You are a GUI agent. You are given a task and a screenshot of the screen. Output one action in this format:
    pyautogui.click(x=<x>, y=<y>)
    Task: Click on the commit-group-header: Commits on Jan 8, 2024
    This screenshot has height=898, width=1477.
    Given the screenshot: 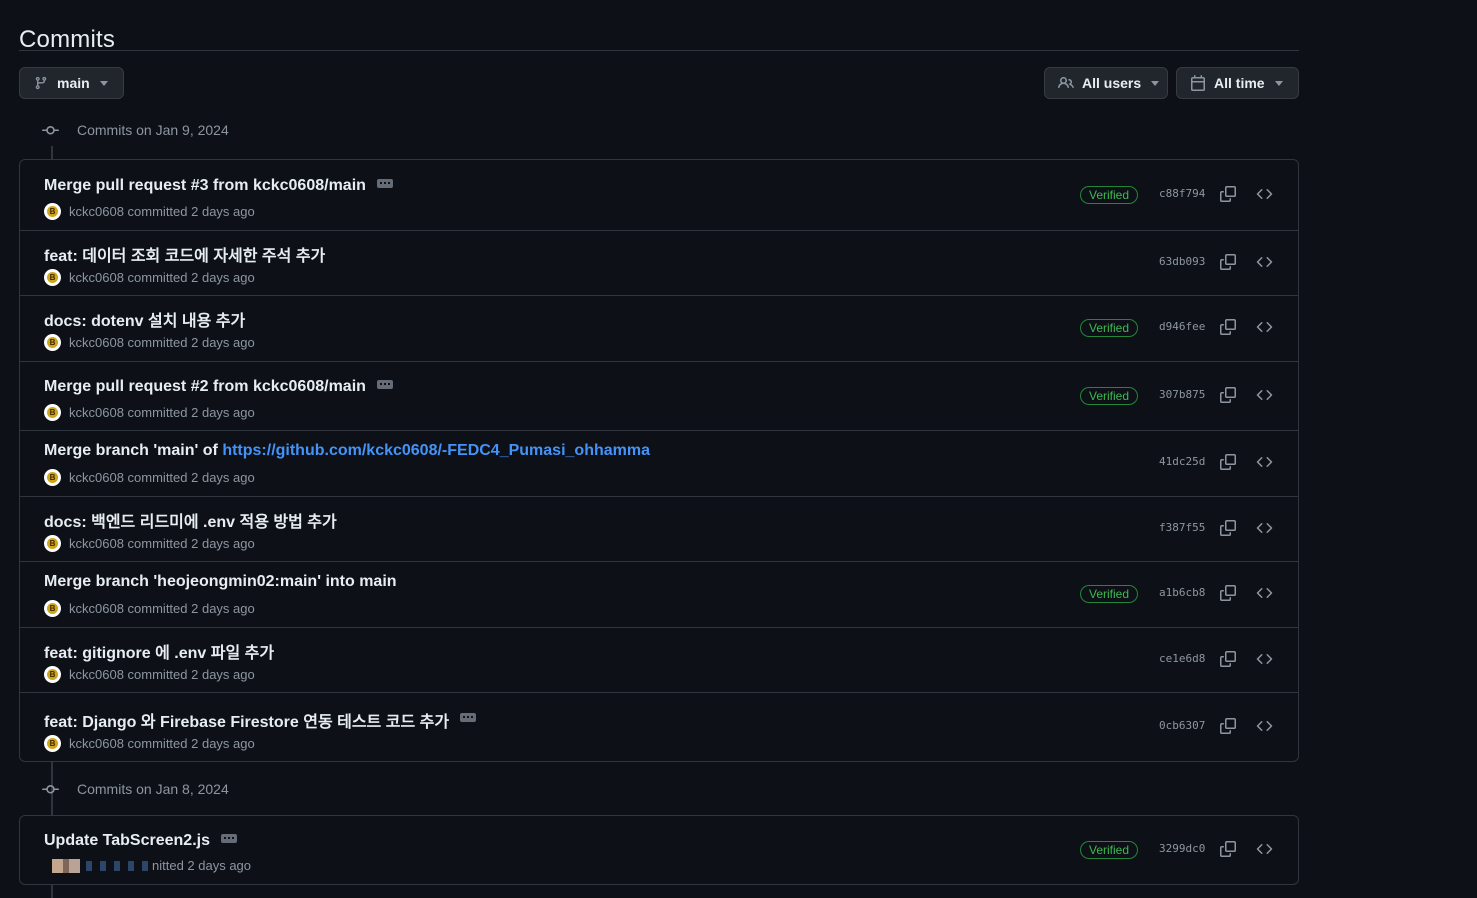 What is the action you would take?
    pyautogui.click(x=135, y=789)
    